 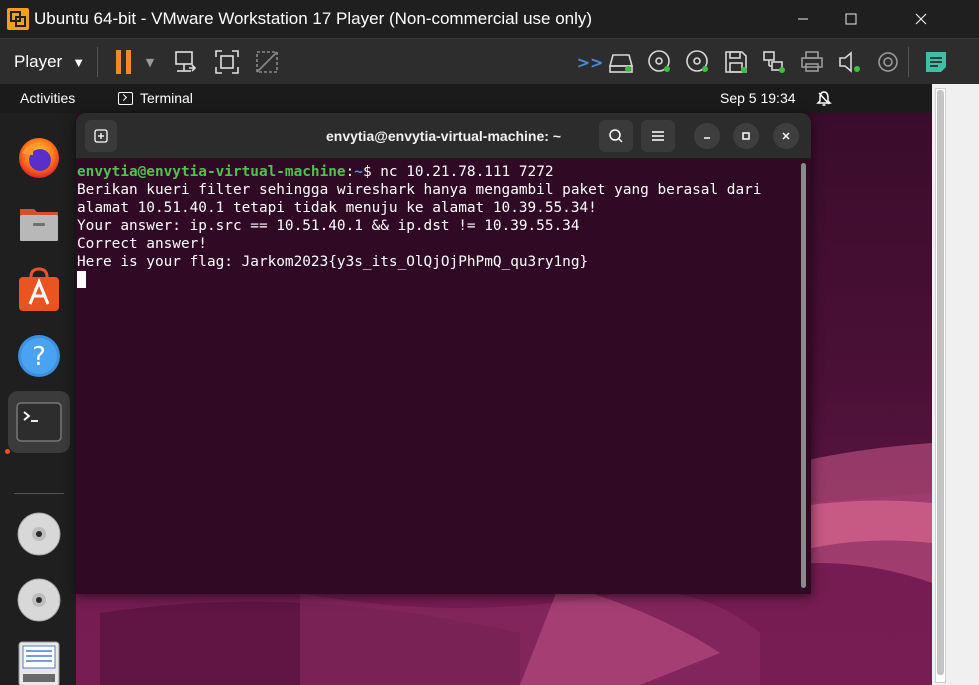 I want to click on pause-button, so click(x=124, y=62).